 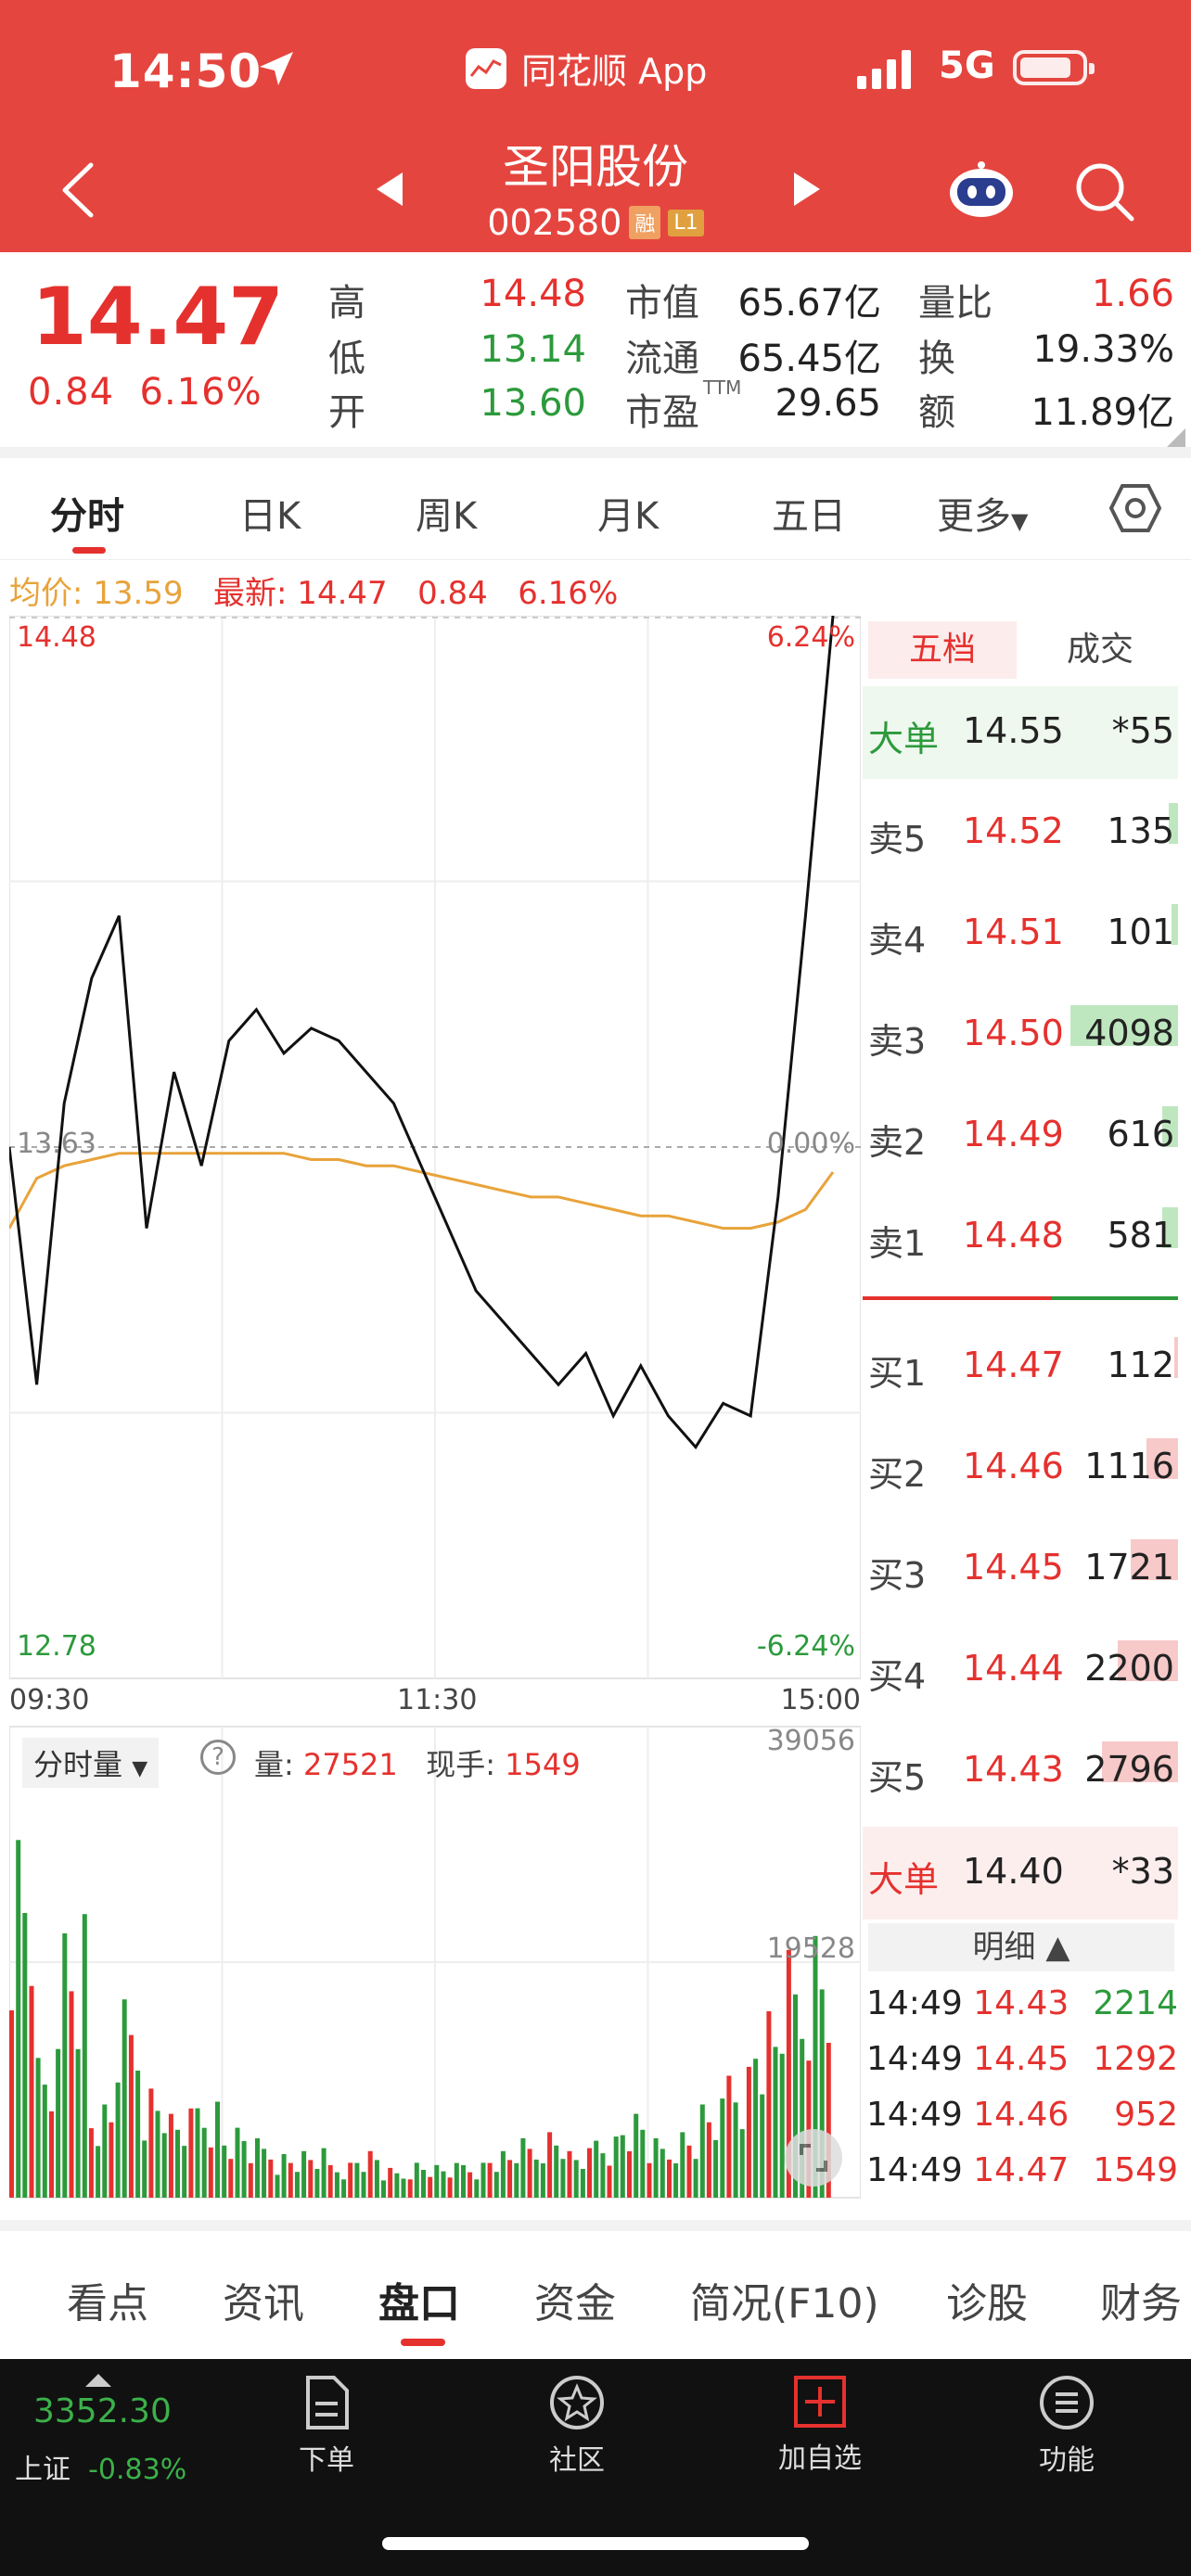 What do you see at coordinates (1021, 1771) in the screenshot?
I see `order-book-row: 买5 14.43 2796` at bounding box center [1021, 1771].